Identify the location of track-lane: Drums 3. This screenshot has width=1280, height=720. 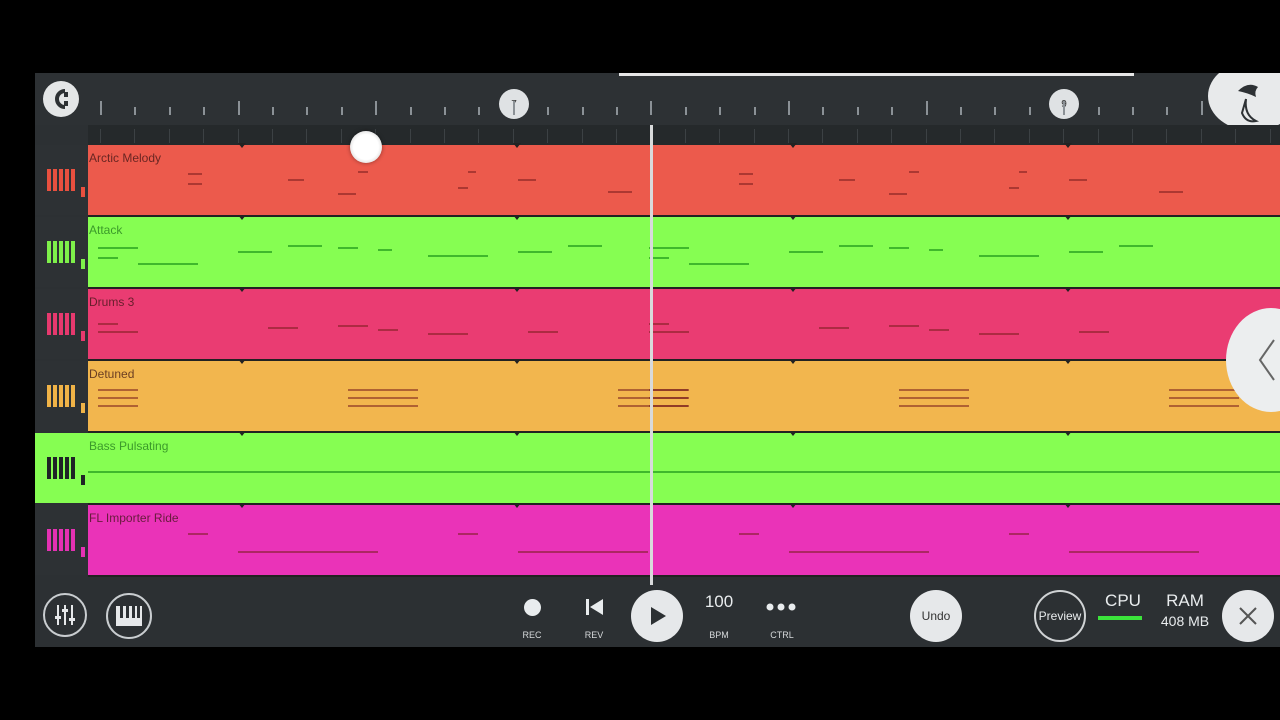
(684, 323).